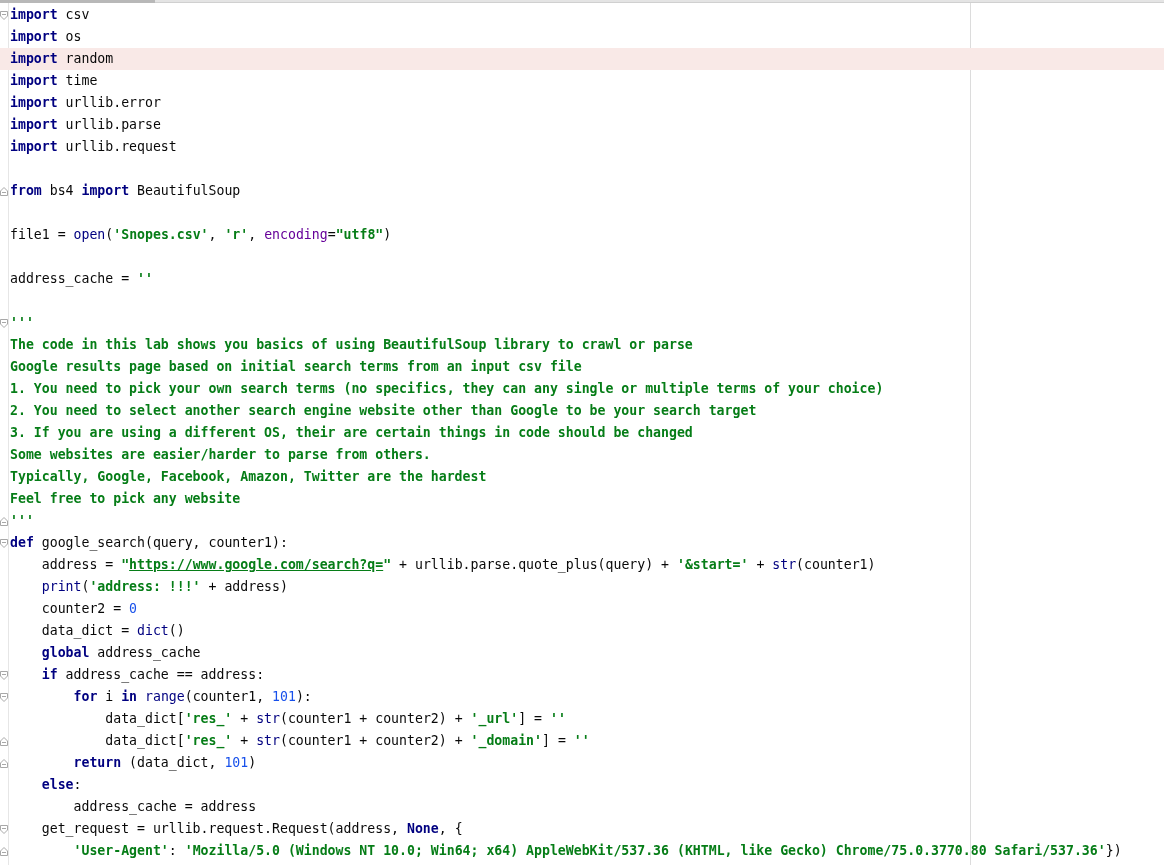 This screenshot has width=1164, height=865. What do you see at coordinates (77, 1) in the screenshot?
I see `scrollbar-thumb` at bounding box center [77, 1].